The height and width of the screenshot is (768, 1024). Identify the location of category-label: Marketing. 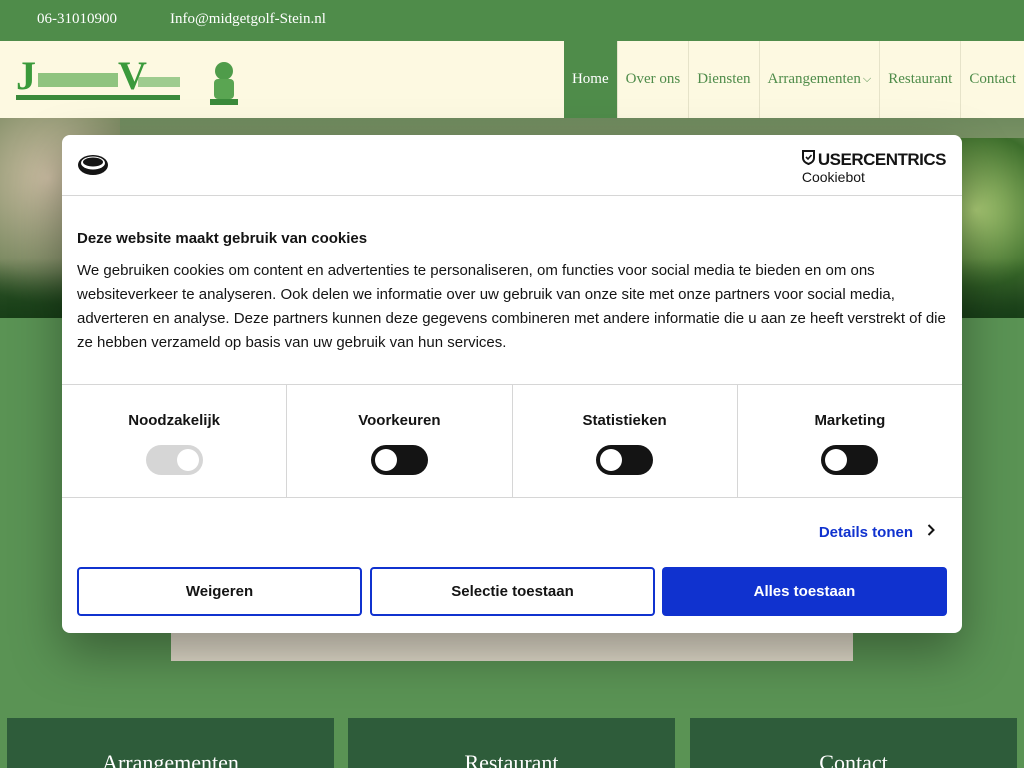
(850, 420).